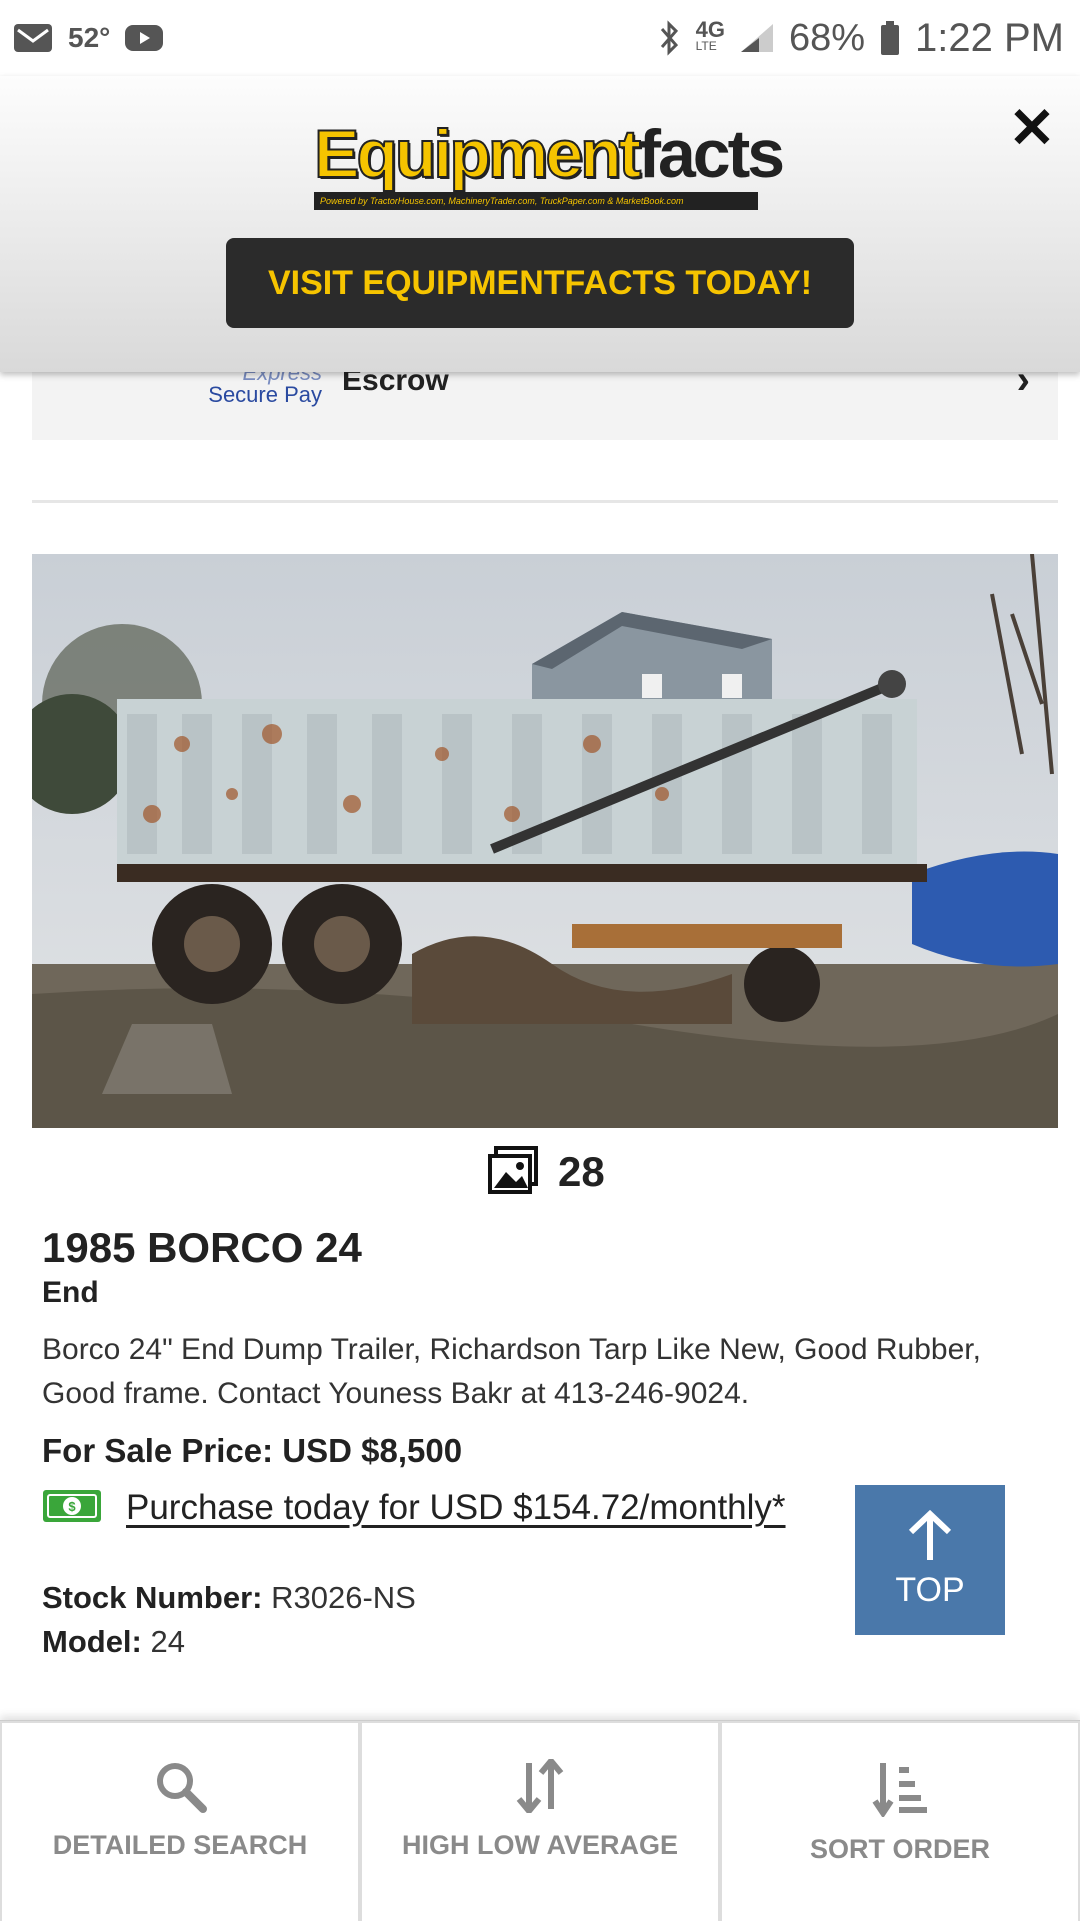  Describe the element at coordinates (757, 38) in the screenshot. I see `signal-icon` at that location.